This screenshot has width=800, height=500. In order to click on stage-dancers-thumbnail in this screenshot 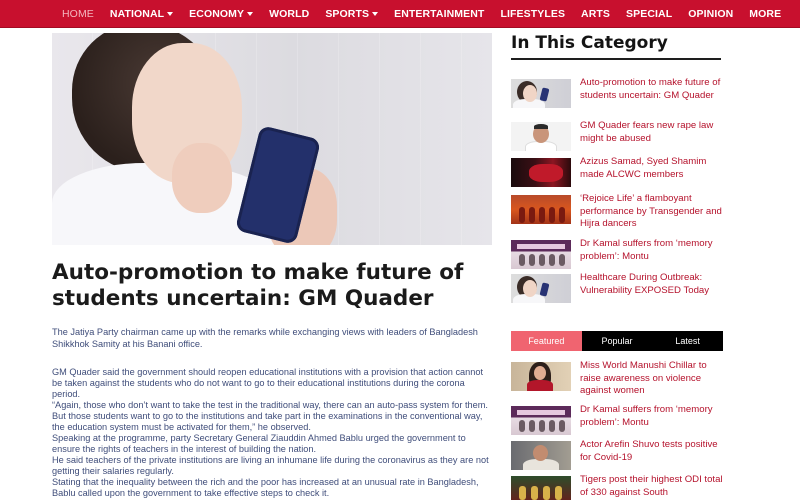, I will do `click(541, 209)`.